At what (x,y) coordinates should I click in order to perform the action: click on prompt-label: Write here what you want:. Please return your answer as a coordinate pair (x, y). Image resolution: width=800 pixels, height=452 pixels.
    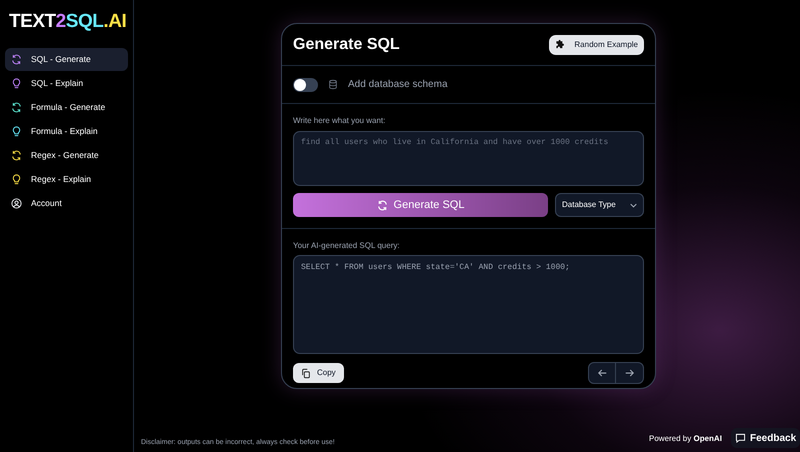
    Looking at the image, I should click on (339, 121).